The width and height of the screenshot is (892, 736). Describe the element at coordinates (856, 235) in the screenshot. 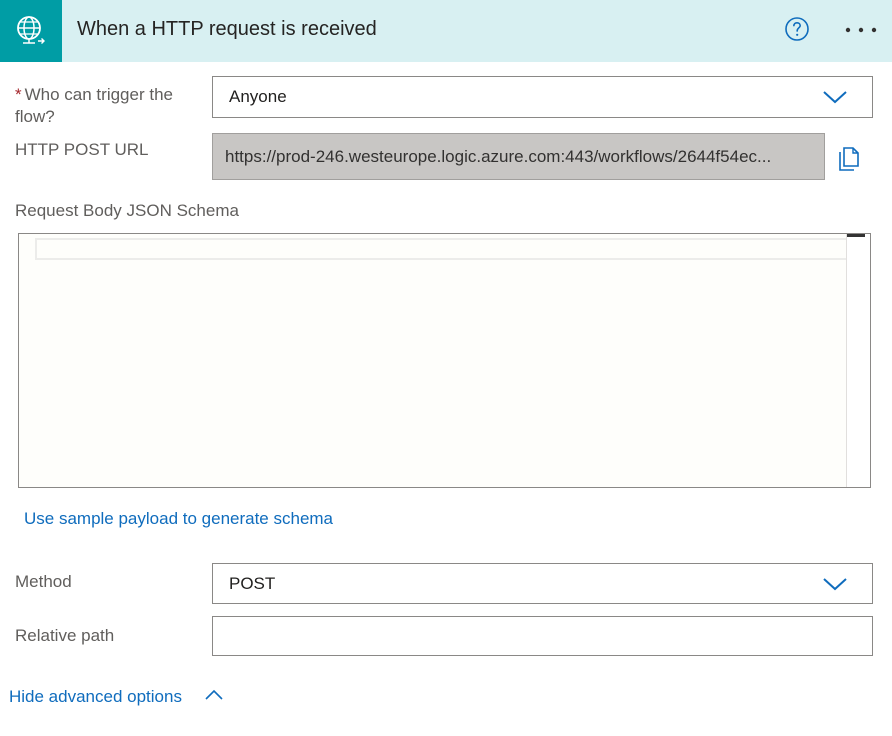

I see `schema-editor-scroll-thumb` at that location.